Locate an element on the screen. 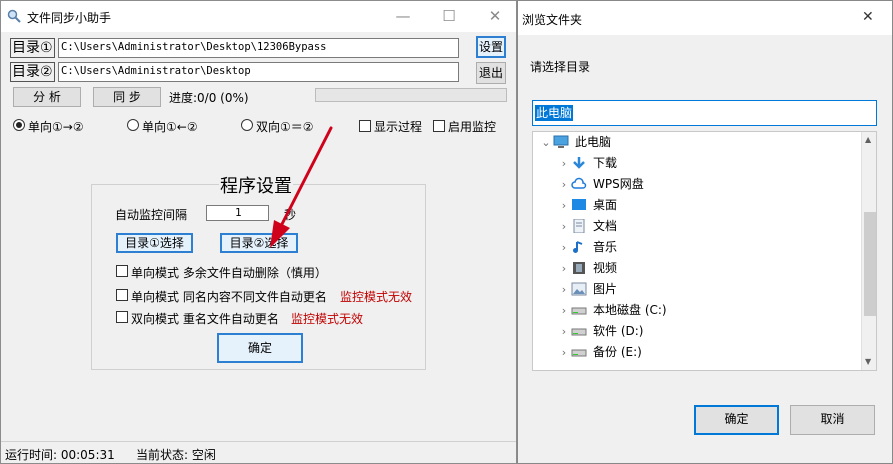 The image size is (893, 464). dir1-select-button: 目录①选择 is located at coordinates (154, 243).